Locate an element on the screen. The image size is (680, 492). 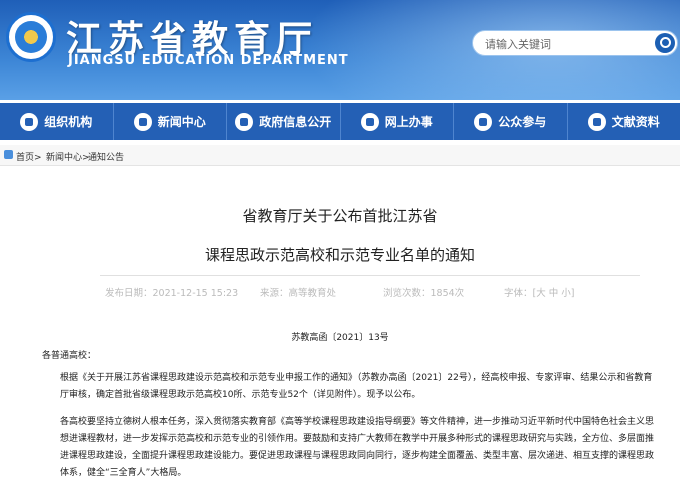
org-icon is located at coordinates (29, 121).